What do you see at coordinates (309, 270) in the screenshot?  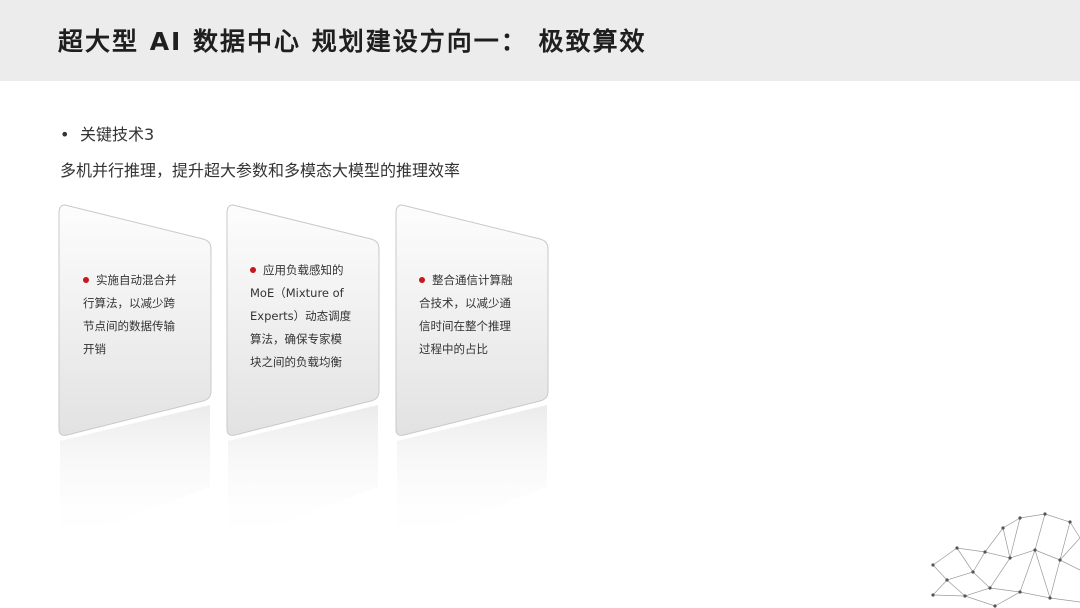 I see `card-line: 应用负载感知的` at bounding box center [309, 270].